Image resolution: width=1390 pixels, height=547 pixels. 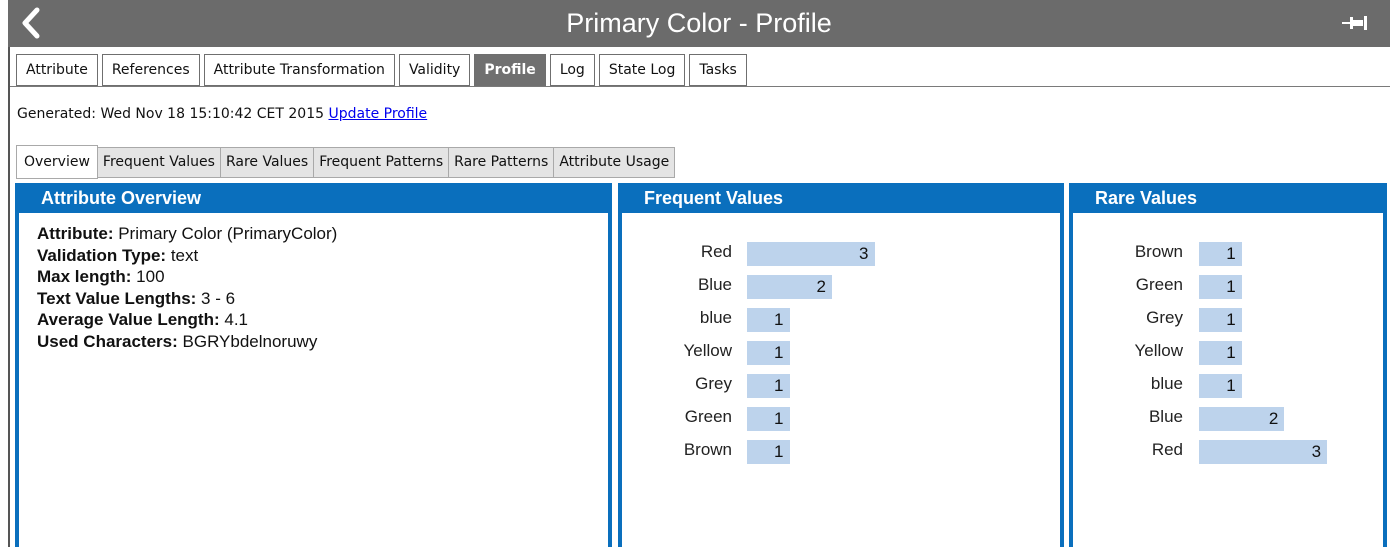 I want to click on overview-label: Text Value Lengths:, so click(x=117, y=298).